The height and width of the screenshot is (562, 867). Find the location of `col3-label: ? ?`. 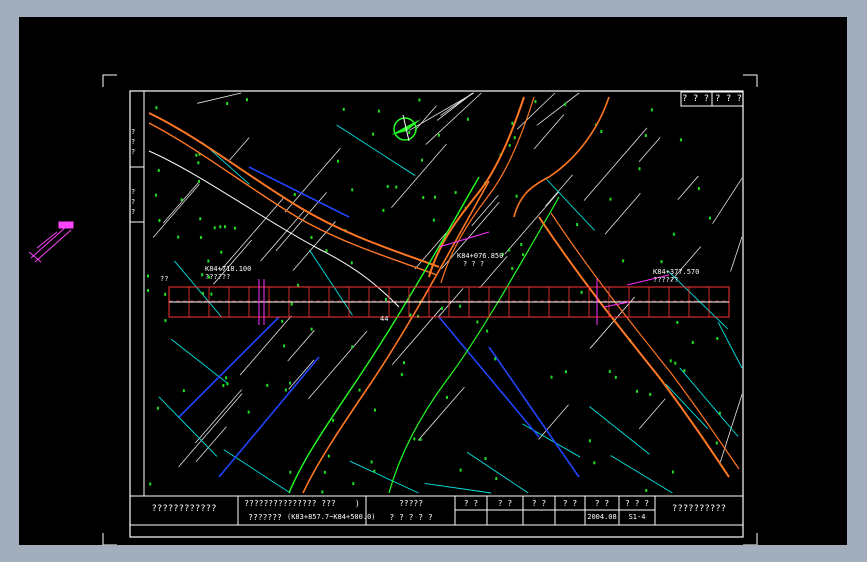

col3-label: ? ? is located at coordinates (539, 503).